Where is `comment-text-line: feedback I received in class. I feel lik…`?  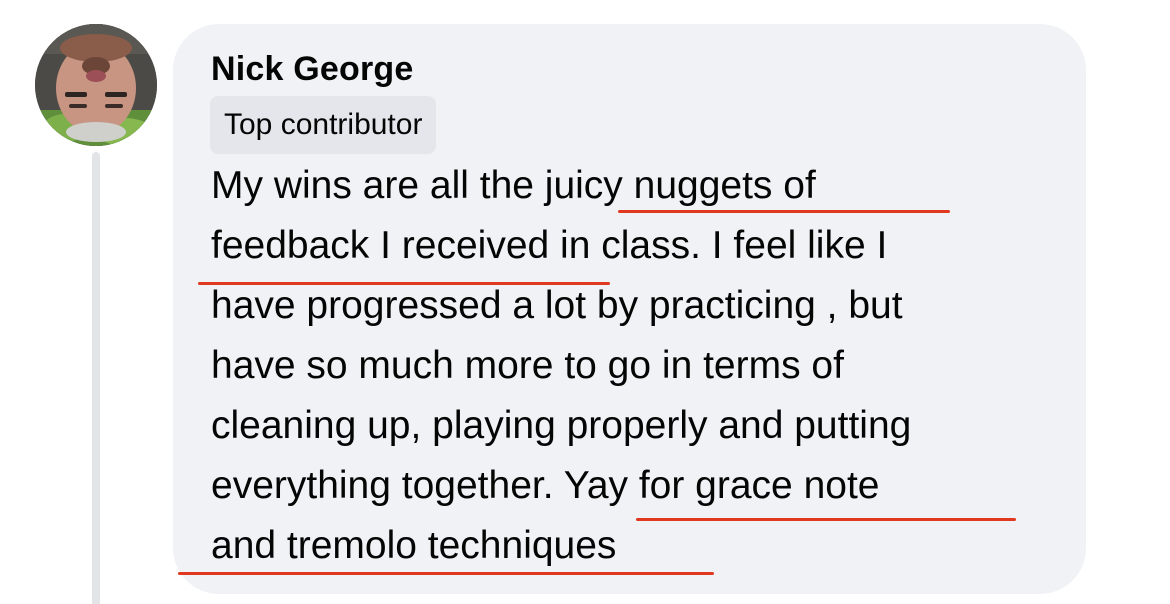
comment-text-line: feedback I received in class. I feel lik… is located at coordinates (549, 245).